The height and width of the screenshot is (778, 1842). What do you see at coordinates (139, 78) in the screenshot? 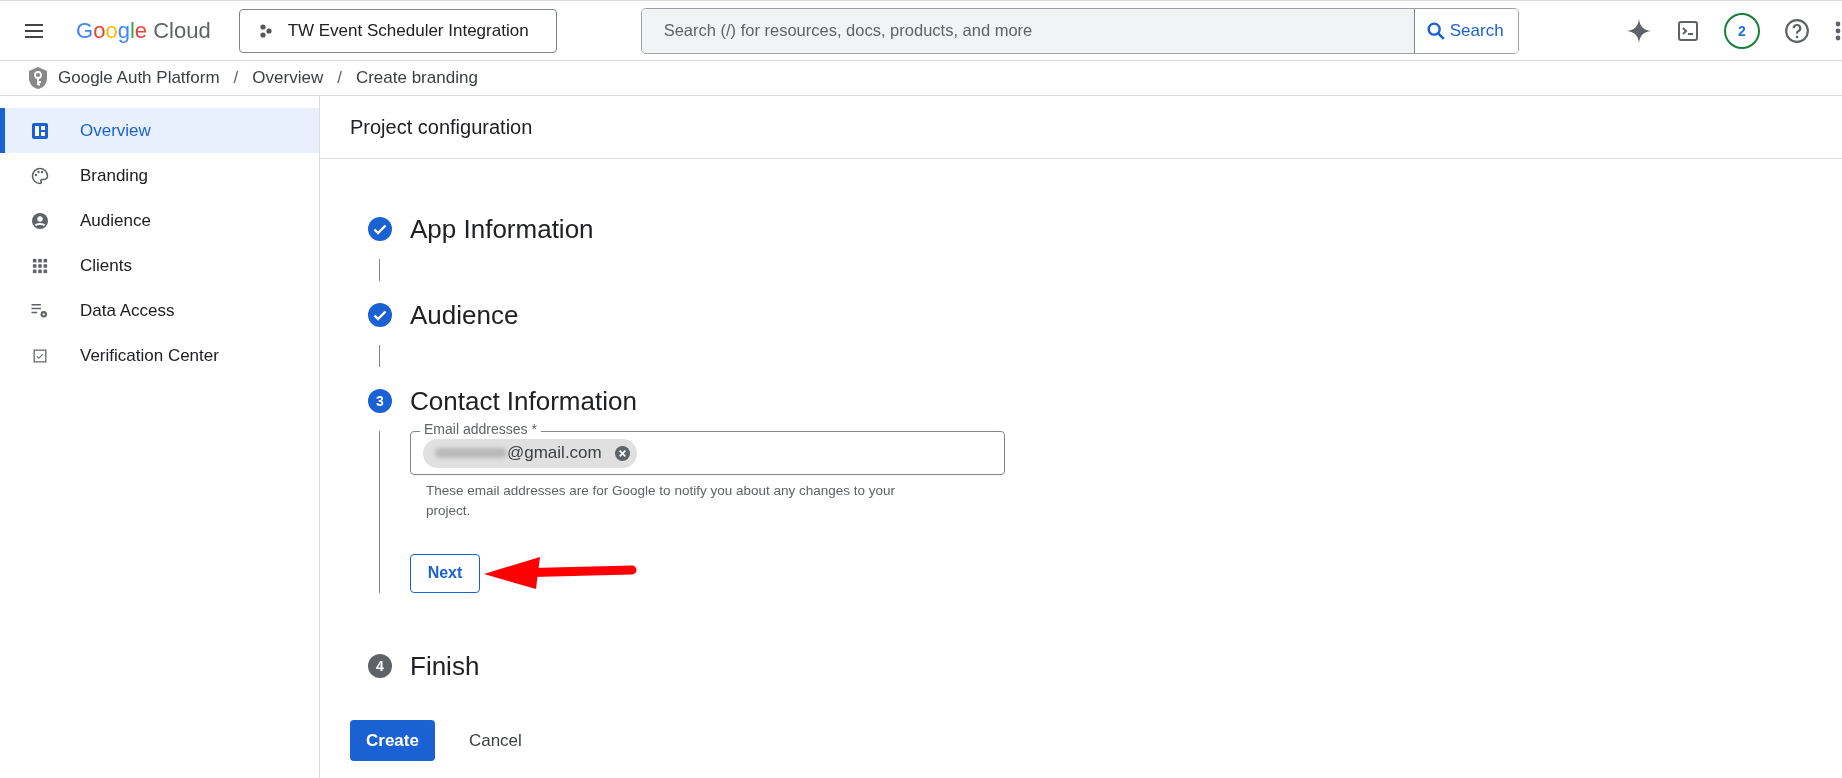
I see `breadcrumb-link: Google Auth Platform` at bounding box center [139, 78].